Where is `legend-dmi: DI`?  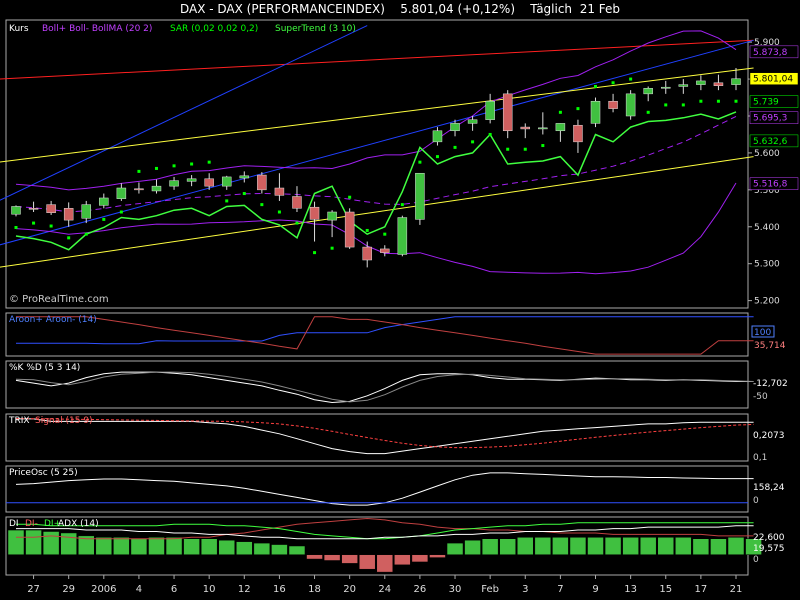 legend-dmi: DI is located at coordinates (14, 524).